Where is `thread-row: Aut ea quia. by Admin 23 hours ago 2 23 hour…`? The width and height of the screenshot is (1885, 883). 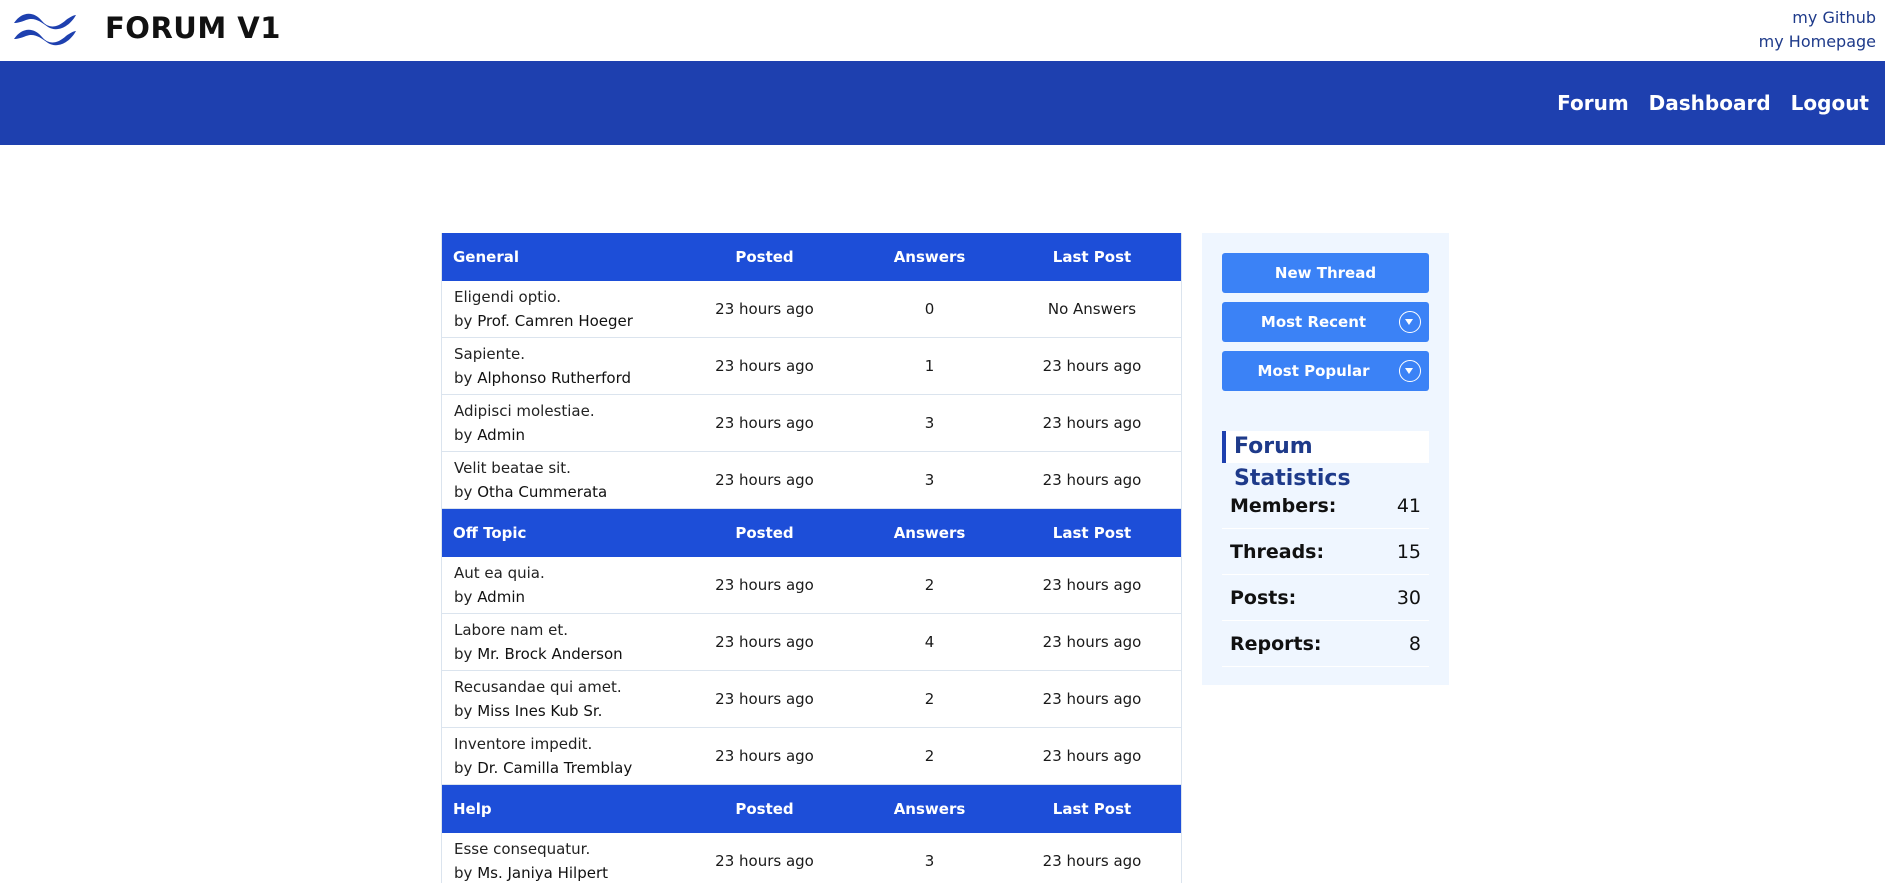 thread-row: Aut ea quia. by Admin 23 hours ago 2 23 hour… is located at coordinates (811, 585).